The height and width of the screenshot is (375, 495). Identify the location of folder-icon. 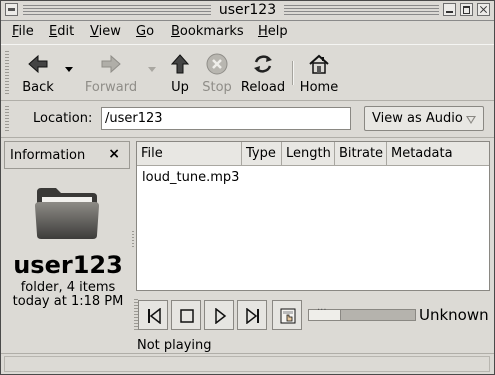
(67, 213).